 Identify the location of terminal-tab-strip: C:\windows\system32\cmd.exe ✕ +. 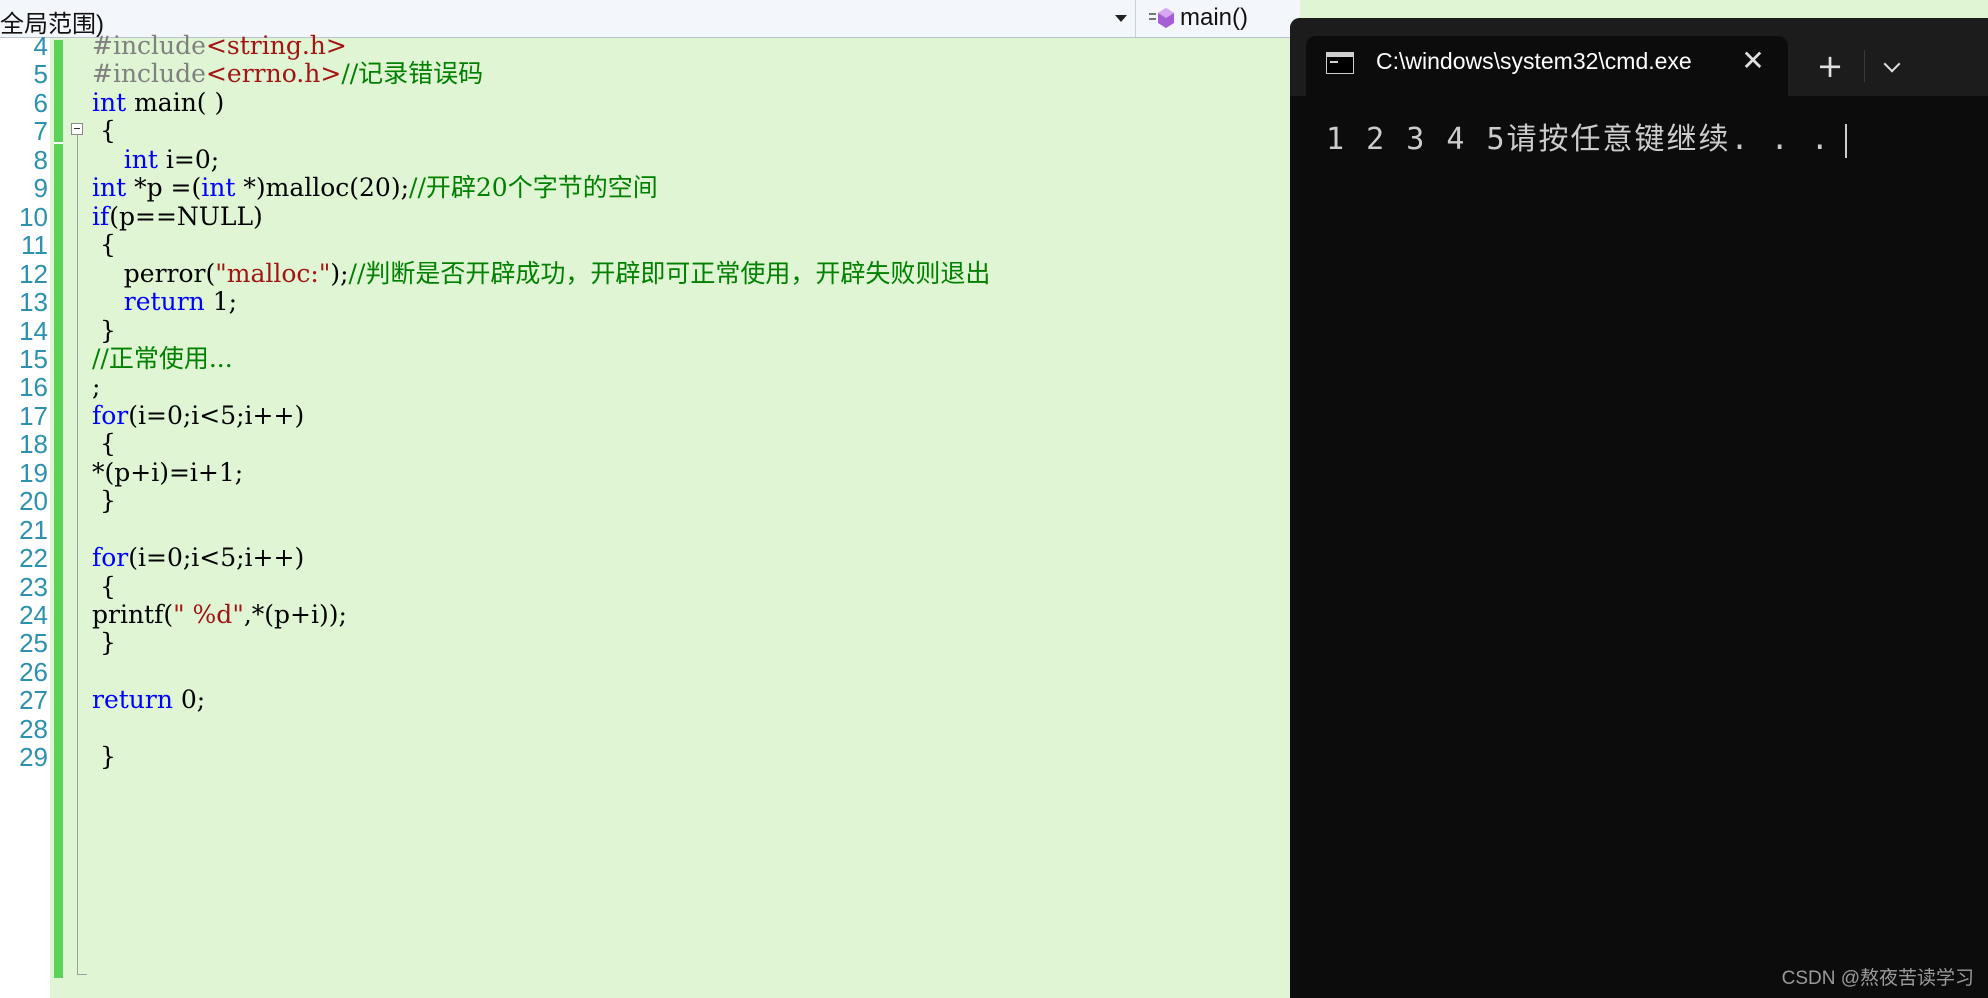
(1639, 57).